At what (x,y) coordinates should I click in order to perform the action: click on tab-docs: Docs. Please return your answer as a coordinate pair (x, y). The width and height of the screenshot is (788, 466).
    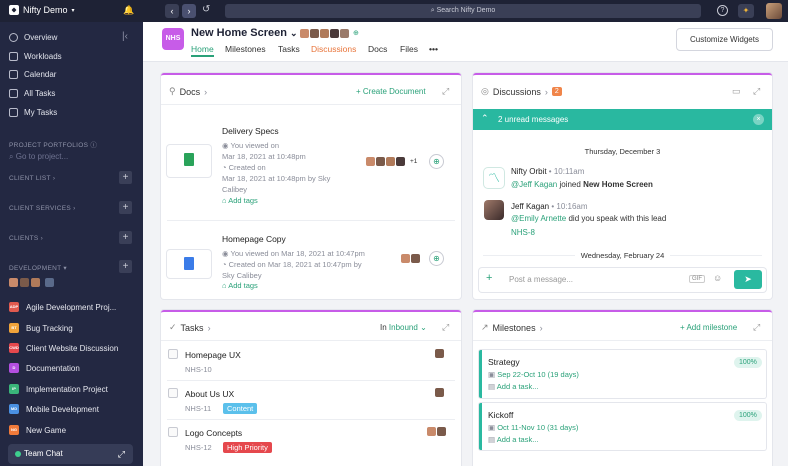
    Looking at the image, I should click on (377, 49).